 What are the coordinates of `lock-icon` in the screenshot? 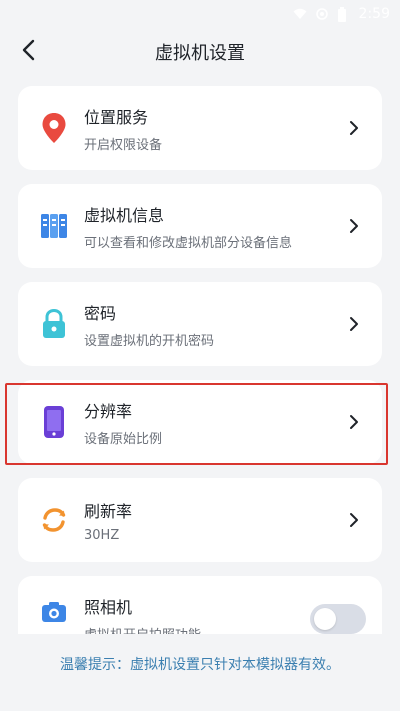 It's located at (54, 324).